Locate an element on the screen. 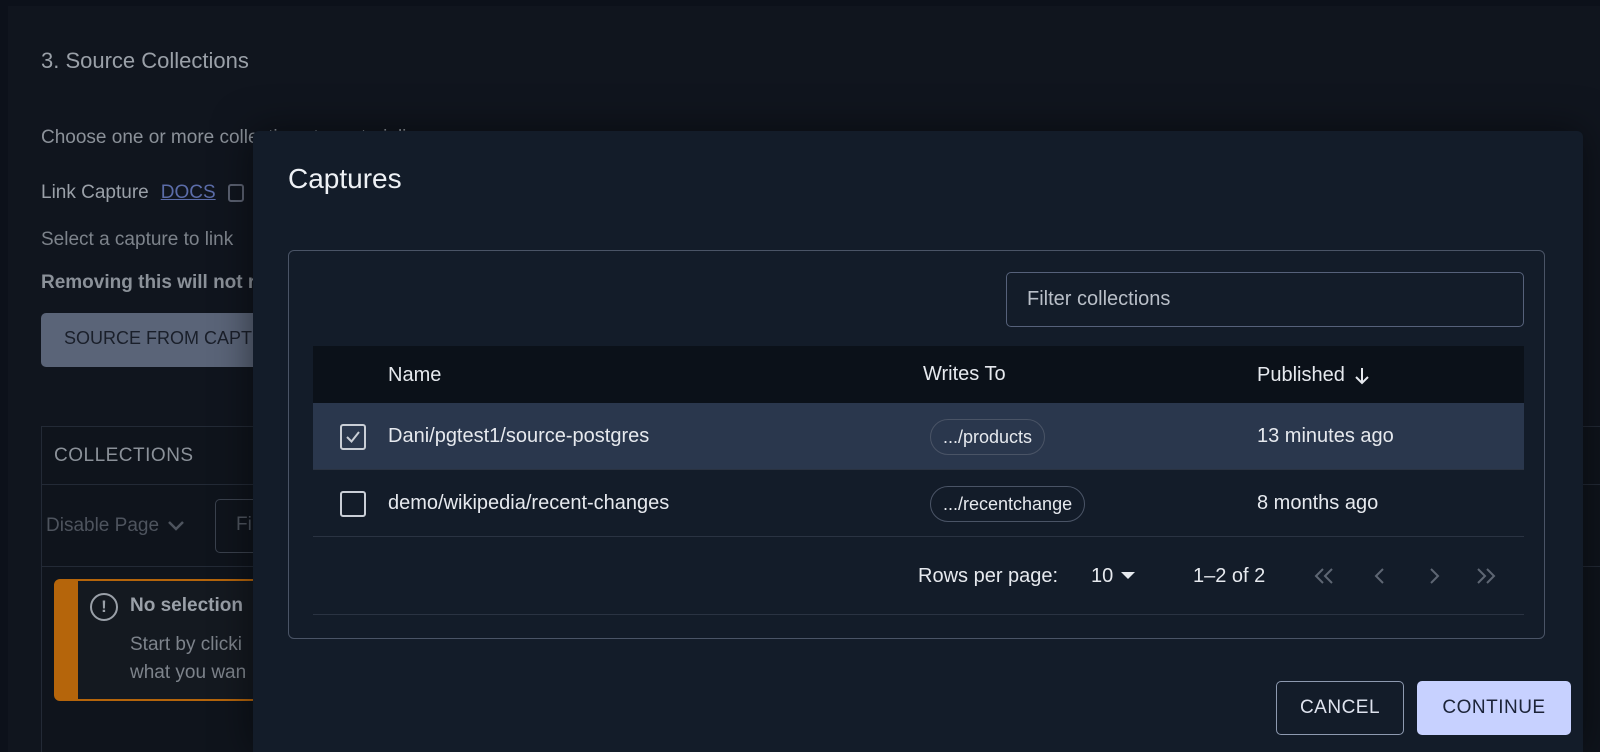  chevron-right-icon is located at coordinates (1435, 576).